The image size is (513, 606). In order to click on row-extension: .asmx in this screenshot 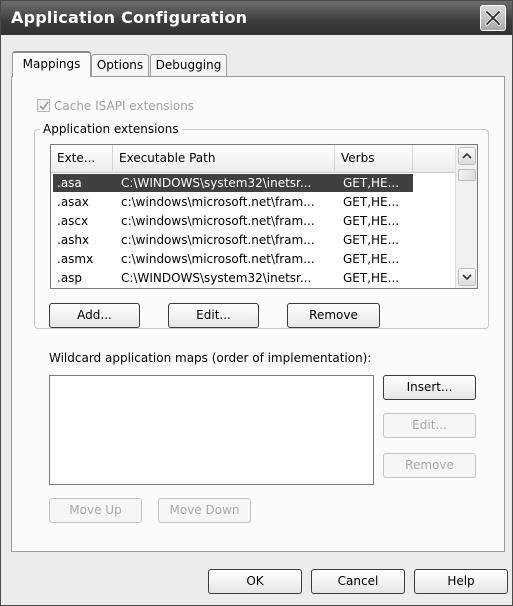, I will do `click(75, 259)`.